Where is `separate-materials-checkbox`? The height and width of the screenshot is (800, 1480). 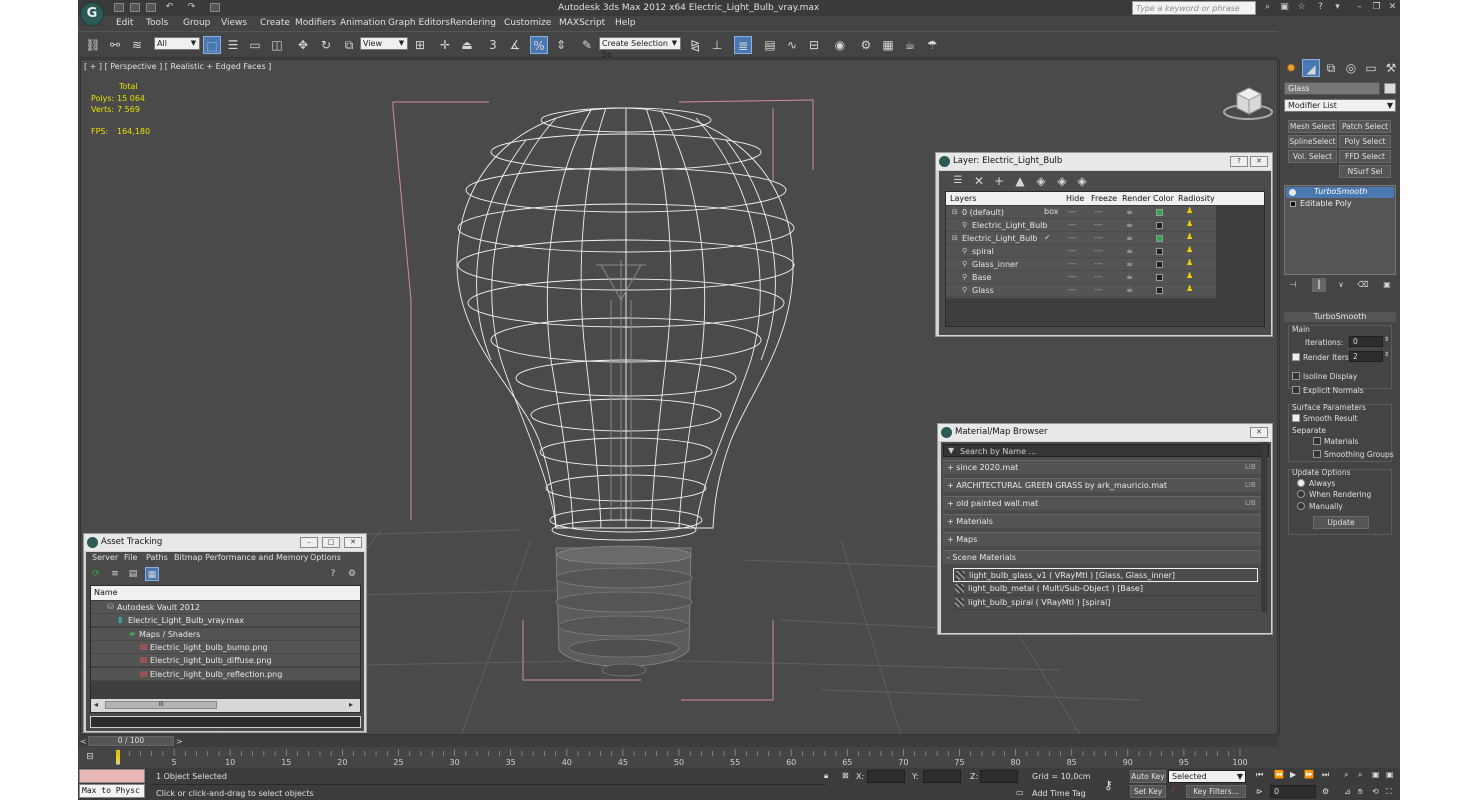 separate-materials-checkbox is located at coordinates (1317, 441).